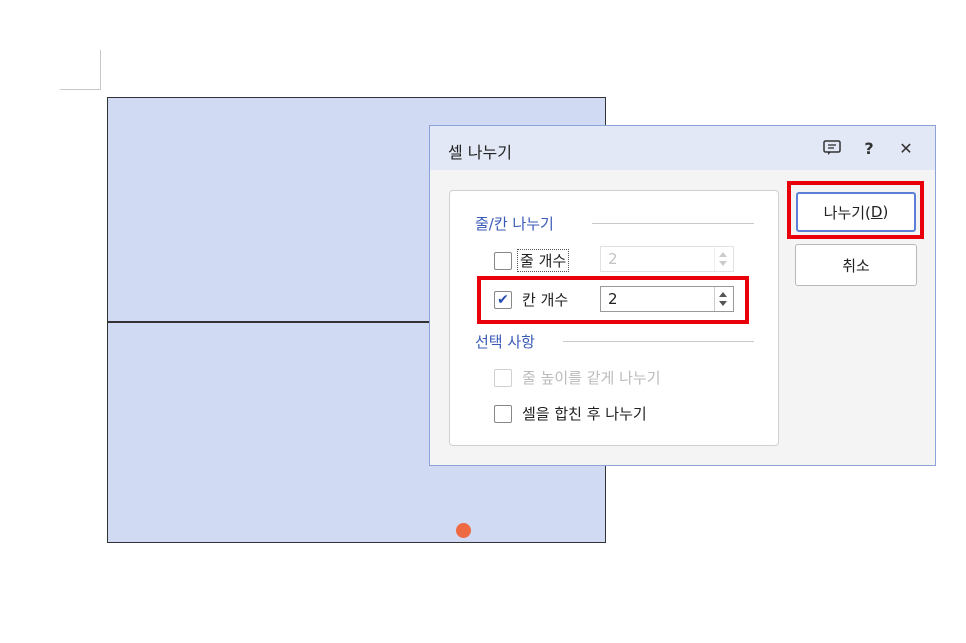 Image resolution: width=966 pixels, height=643 pixels. I want to click on rows-count-spinner: 2, so click(667, 259).